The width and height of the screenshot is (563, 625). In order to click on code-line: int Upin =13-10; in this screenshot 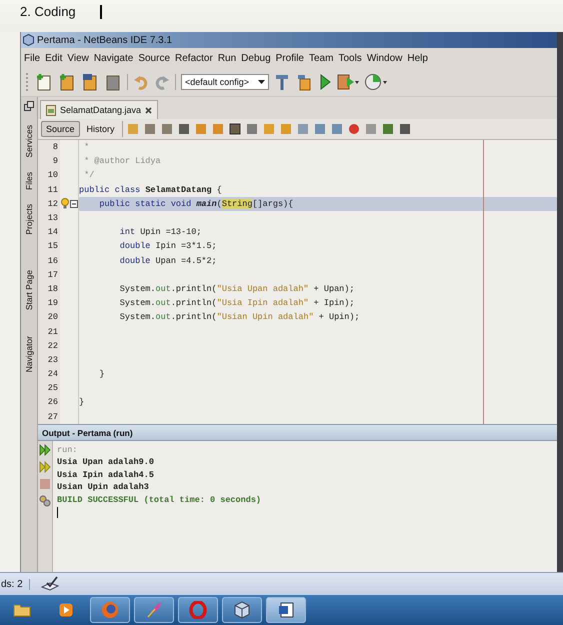, I will do `click(160, 232)`.